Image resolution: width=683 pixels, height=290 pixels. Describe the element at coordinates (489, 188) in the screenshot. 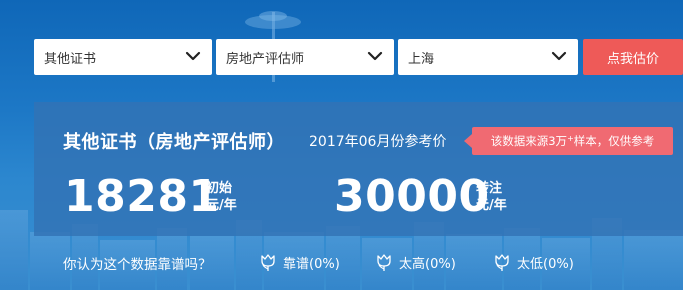

I see `senior-label: 转注` at that location.